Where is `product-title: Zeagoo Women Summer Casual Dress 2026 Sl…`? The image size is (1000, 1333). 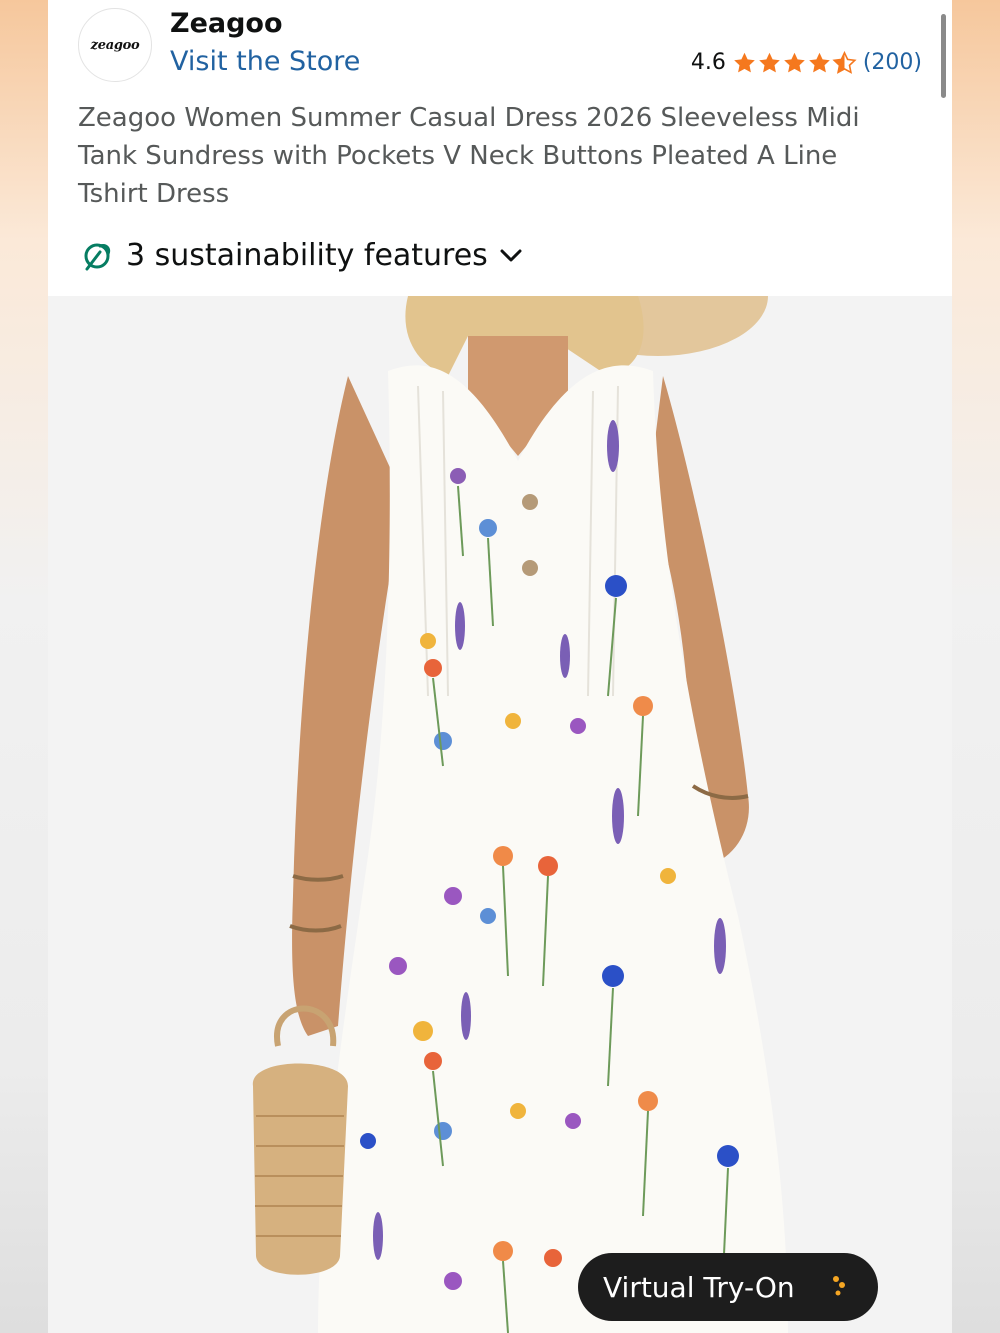
product-title: Zeagoo Women Summer Casual Dress 2026 Sl… is located at coordinates (493, 156).